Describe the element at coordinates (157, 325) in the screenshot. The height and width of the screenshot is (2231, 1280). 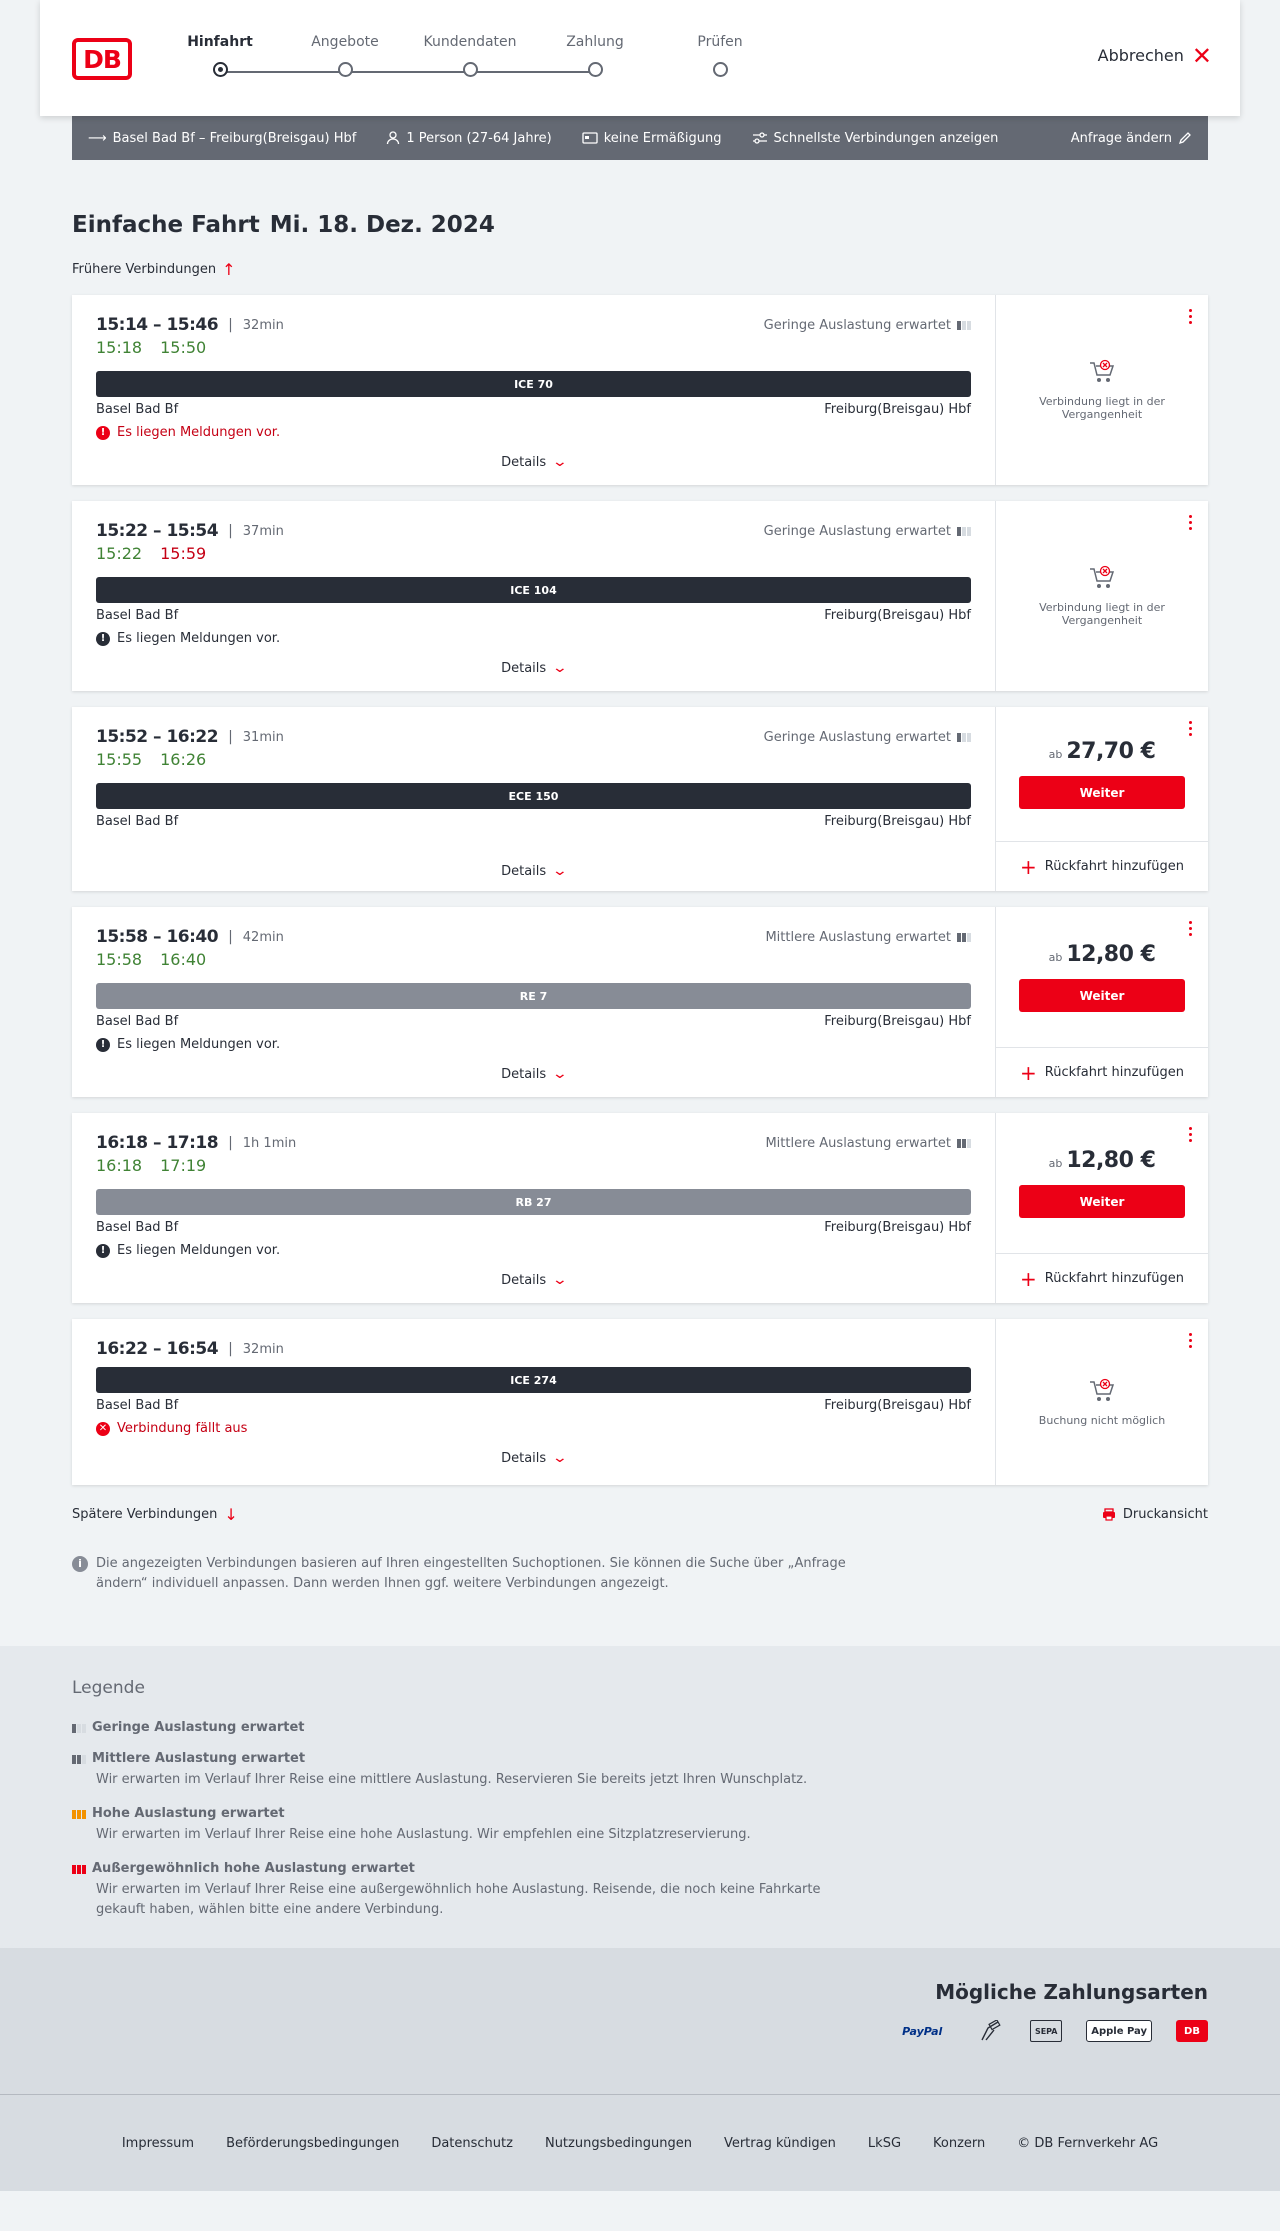
I see `planned-times: 15:14 – 15:46` at that location.